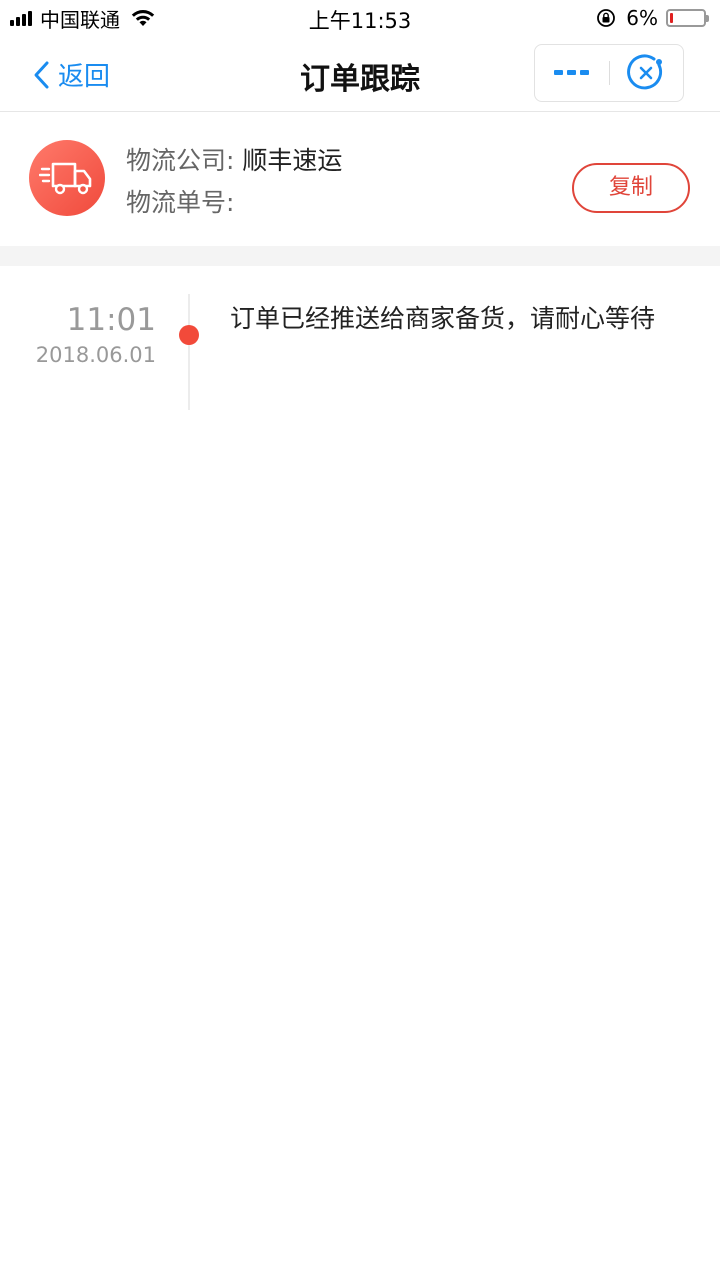 This screenshot has height=1280, width=720. Describe the element at coordinates (687, 18) in the screenshot. I see `battery-icon` at that location.